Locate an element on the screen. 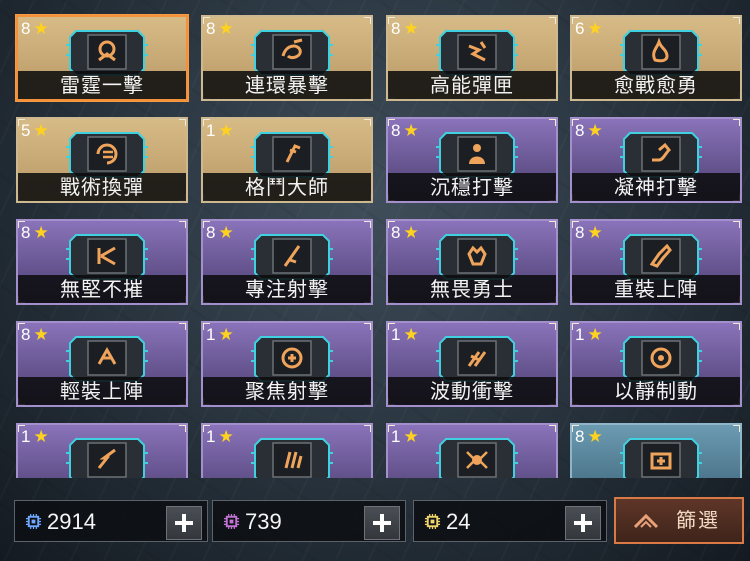 The width and height of the screenshot is (750, 561). add-purple-resource-button is located at coordinates (382, 523).